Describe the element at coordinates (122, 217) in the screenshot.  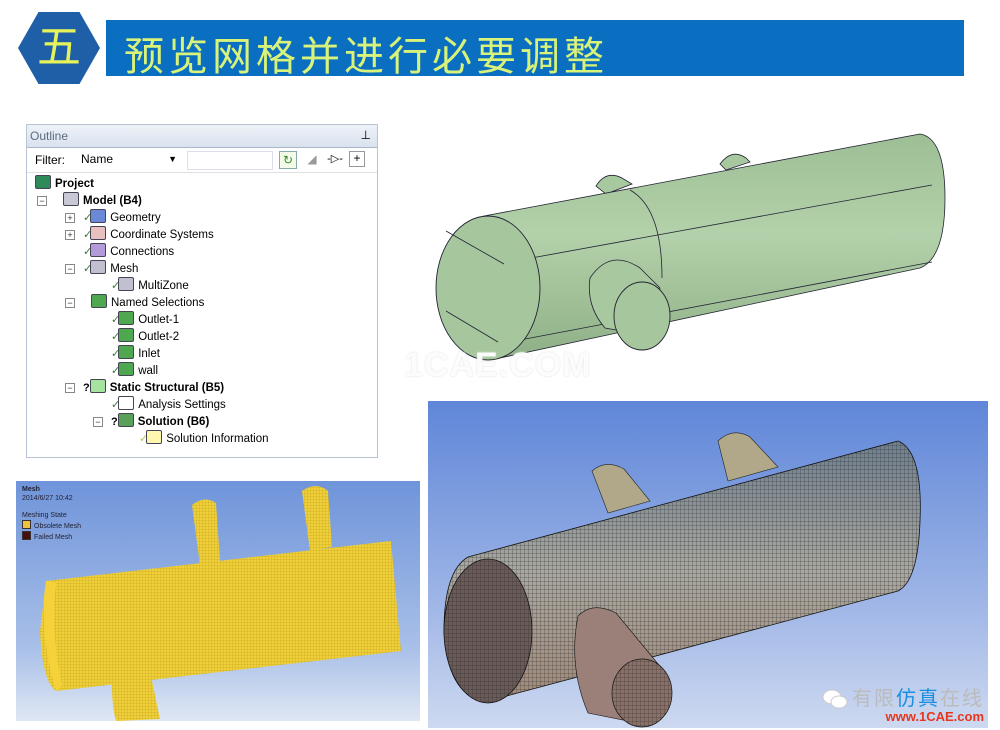
I see `tree-item-geometry: ✓ Geometry` at that location.